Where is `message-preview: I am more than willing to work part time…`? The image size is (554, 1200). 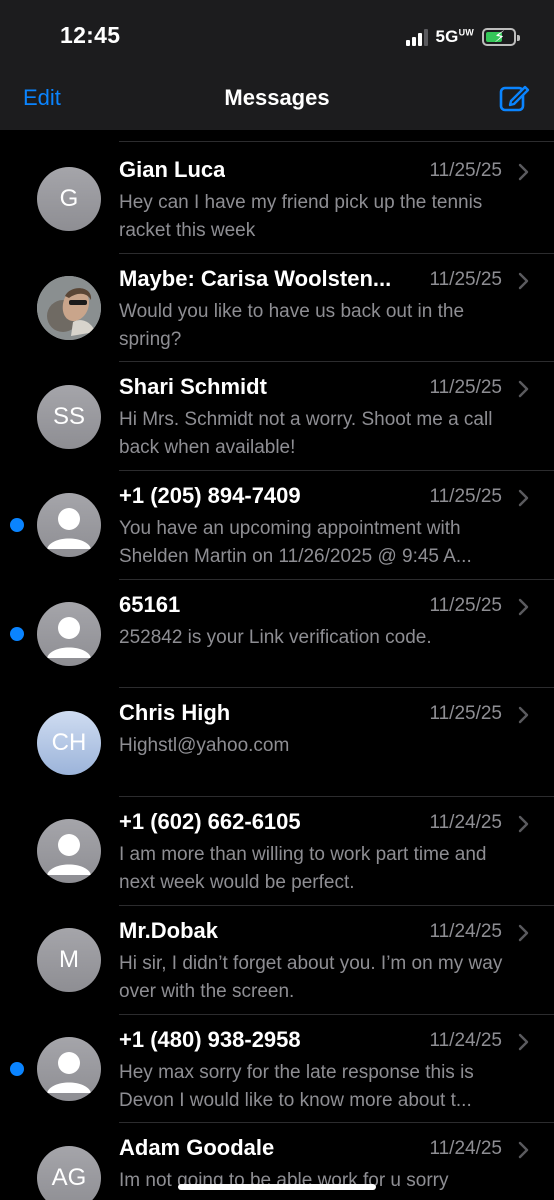 message-preview: I am more than willing to work part time… is located at coordinates (303, 869).